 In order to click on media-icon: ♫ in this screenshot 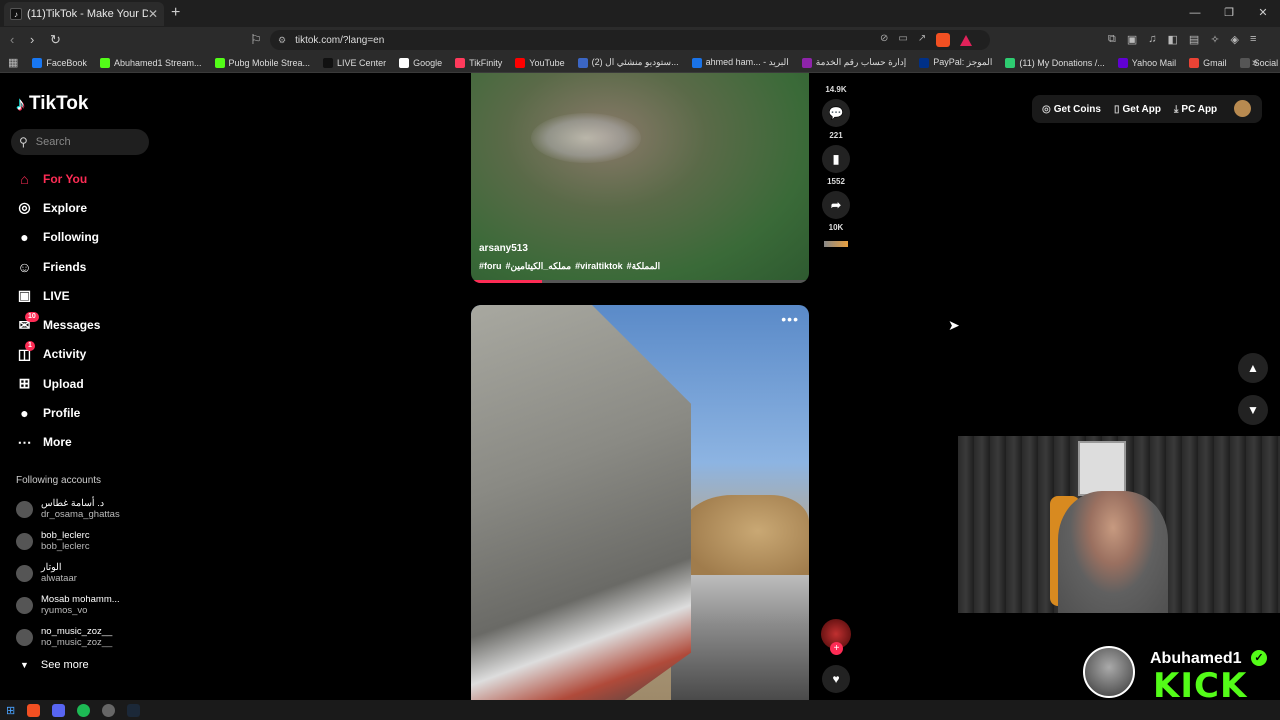, I will do `click(1152, 39)`.